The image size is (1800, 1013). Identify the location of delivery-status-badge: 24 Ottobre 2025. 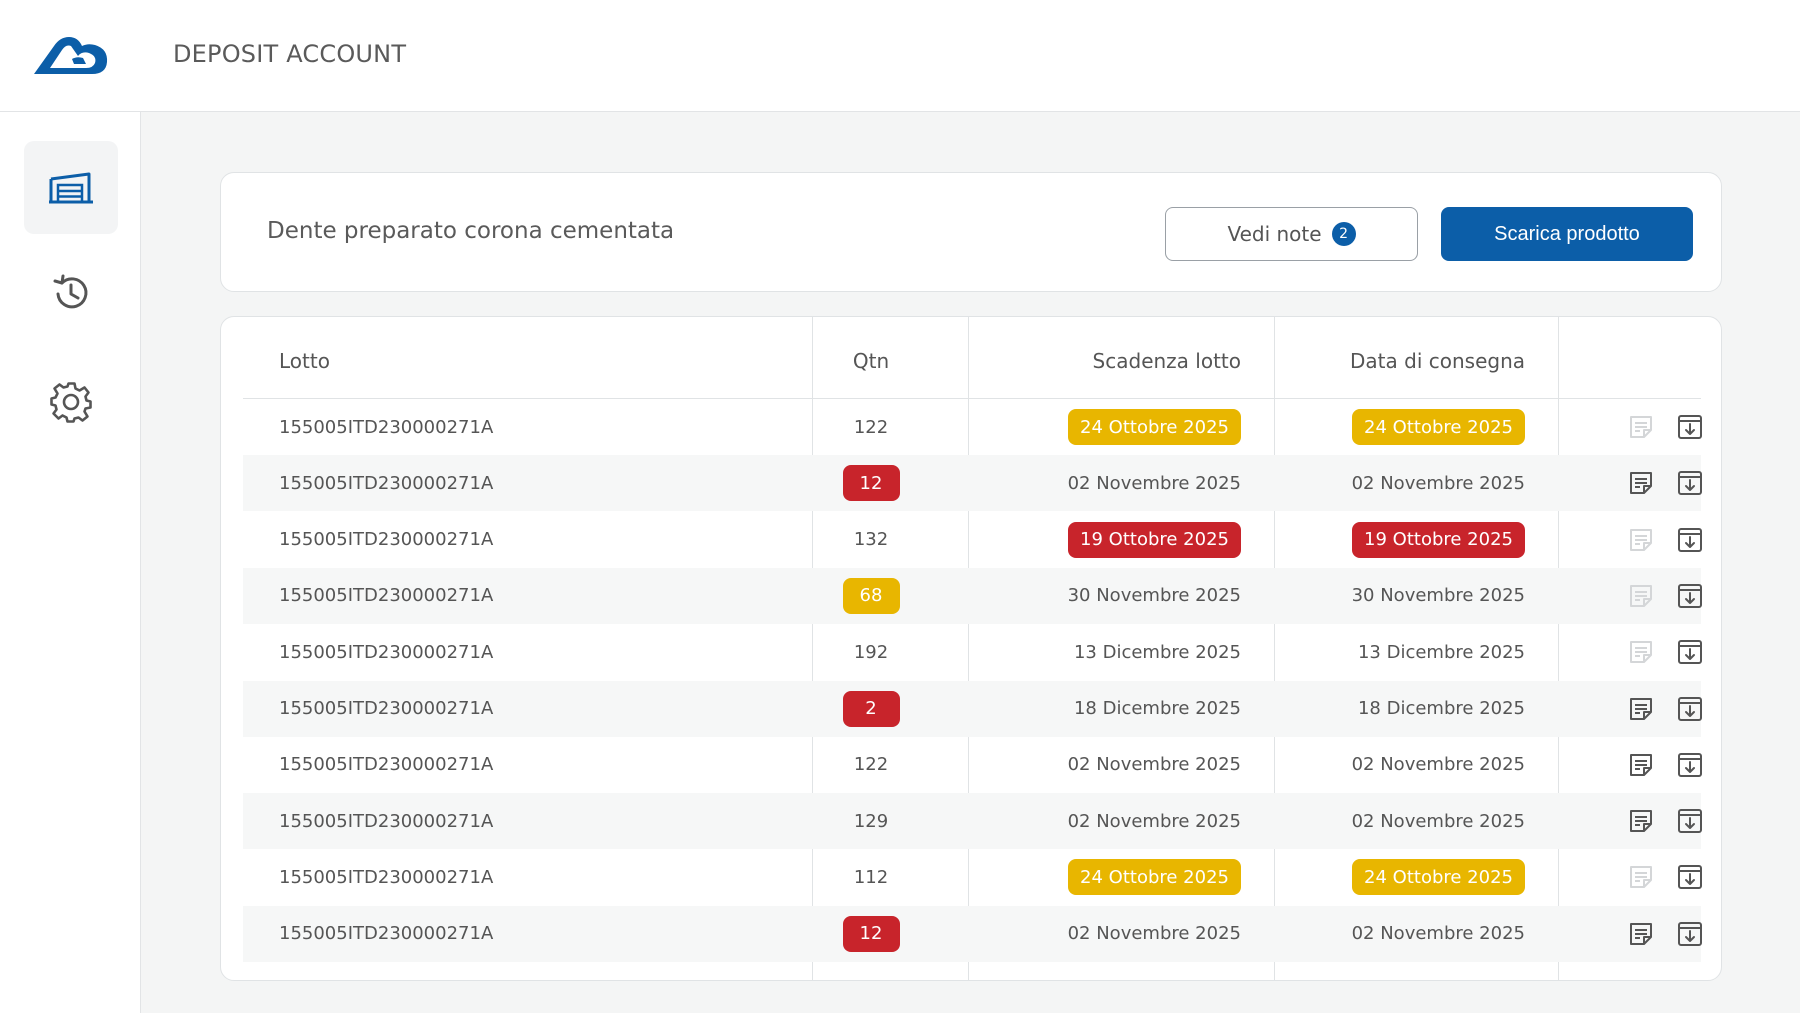
(1438, 877).